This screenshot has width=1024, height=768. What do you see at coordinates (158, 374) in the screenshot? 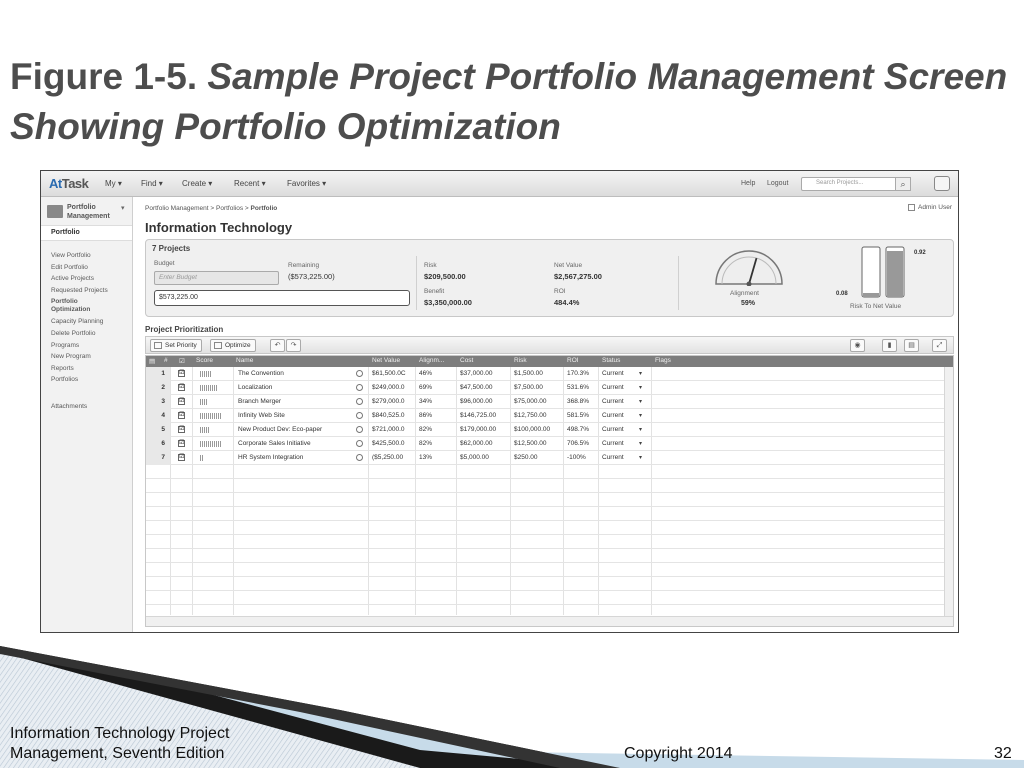
I see `row-number: 1` at bounding box center [158, 374].